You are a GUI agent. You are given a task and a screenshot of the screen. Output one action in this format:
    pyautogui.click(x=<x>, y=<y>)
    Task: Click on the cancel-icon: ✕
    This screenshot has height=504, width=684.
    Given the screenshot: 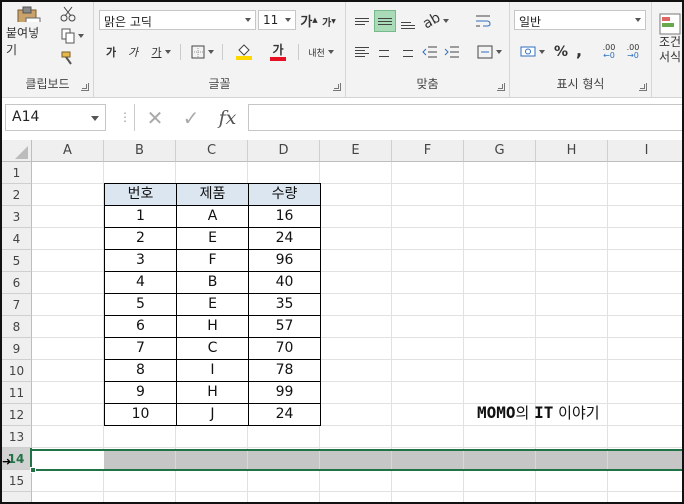 What is the action you would take?
    pyautogui.click(x=155, y=118)
    